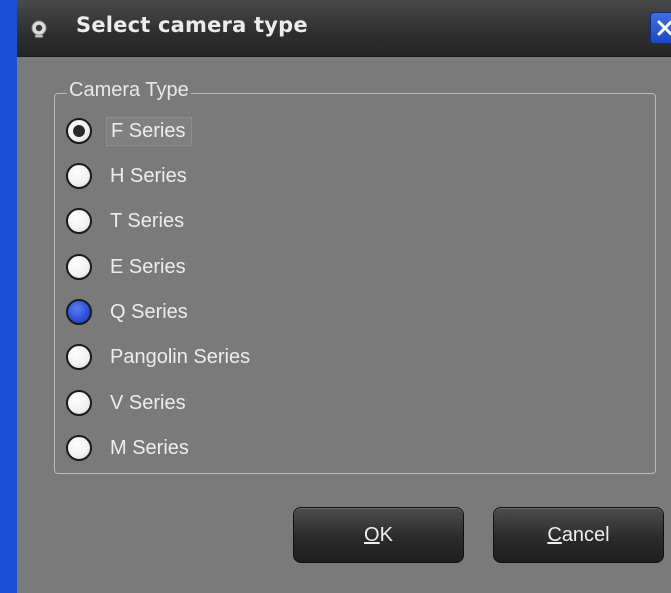 The height and width of the screenshot is (593, 671). I want to click on ok-mnemonic: O, so click(372, 534).